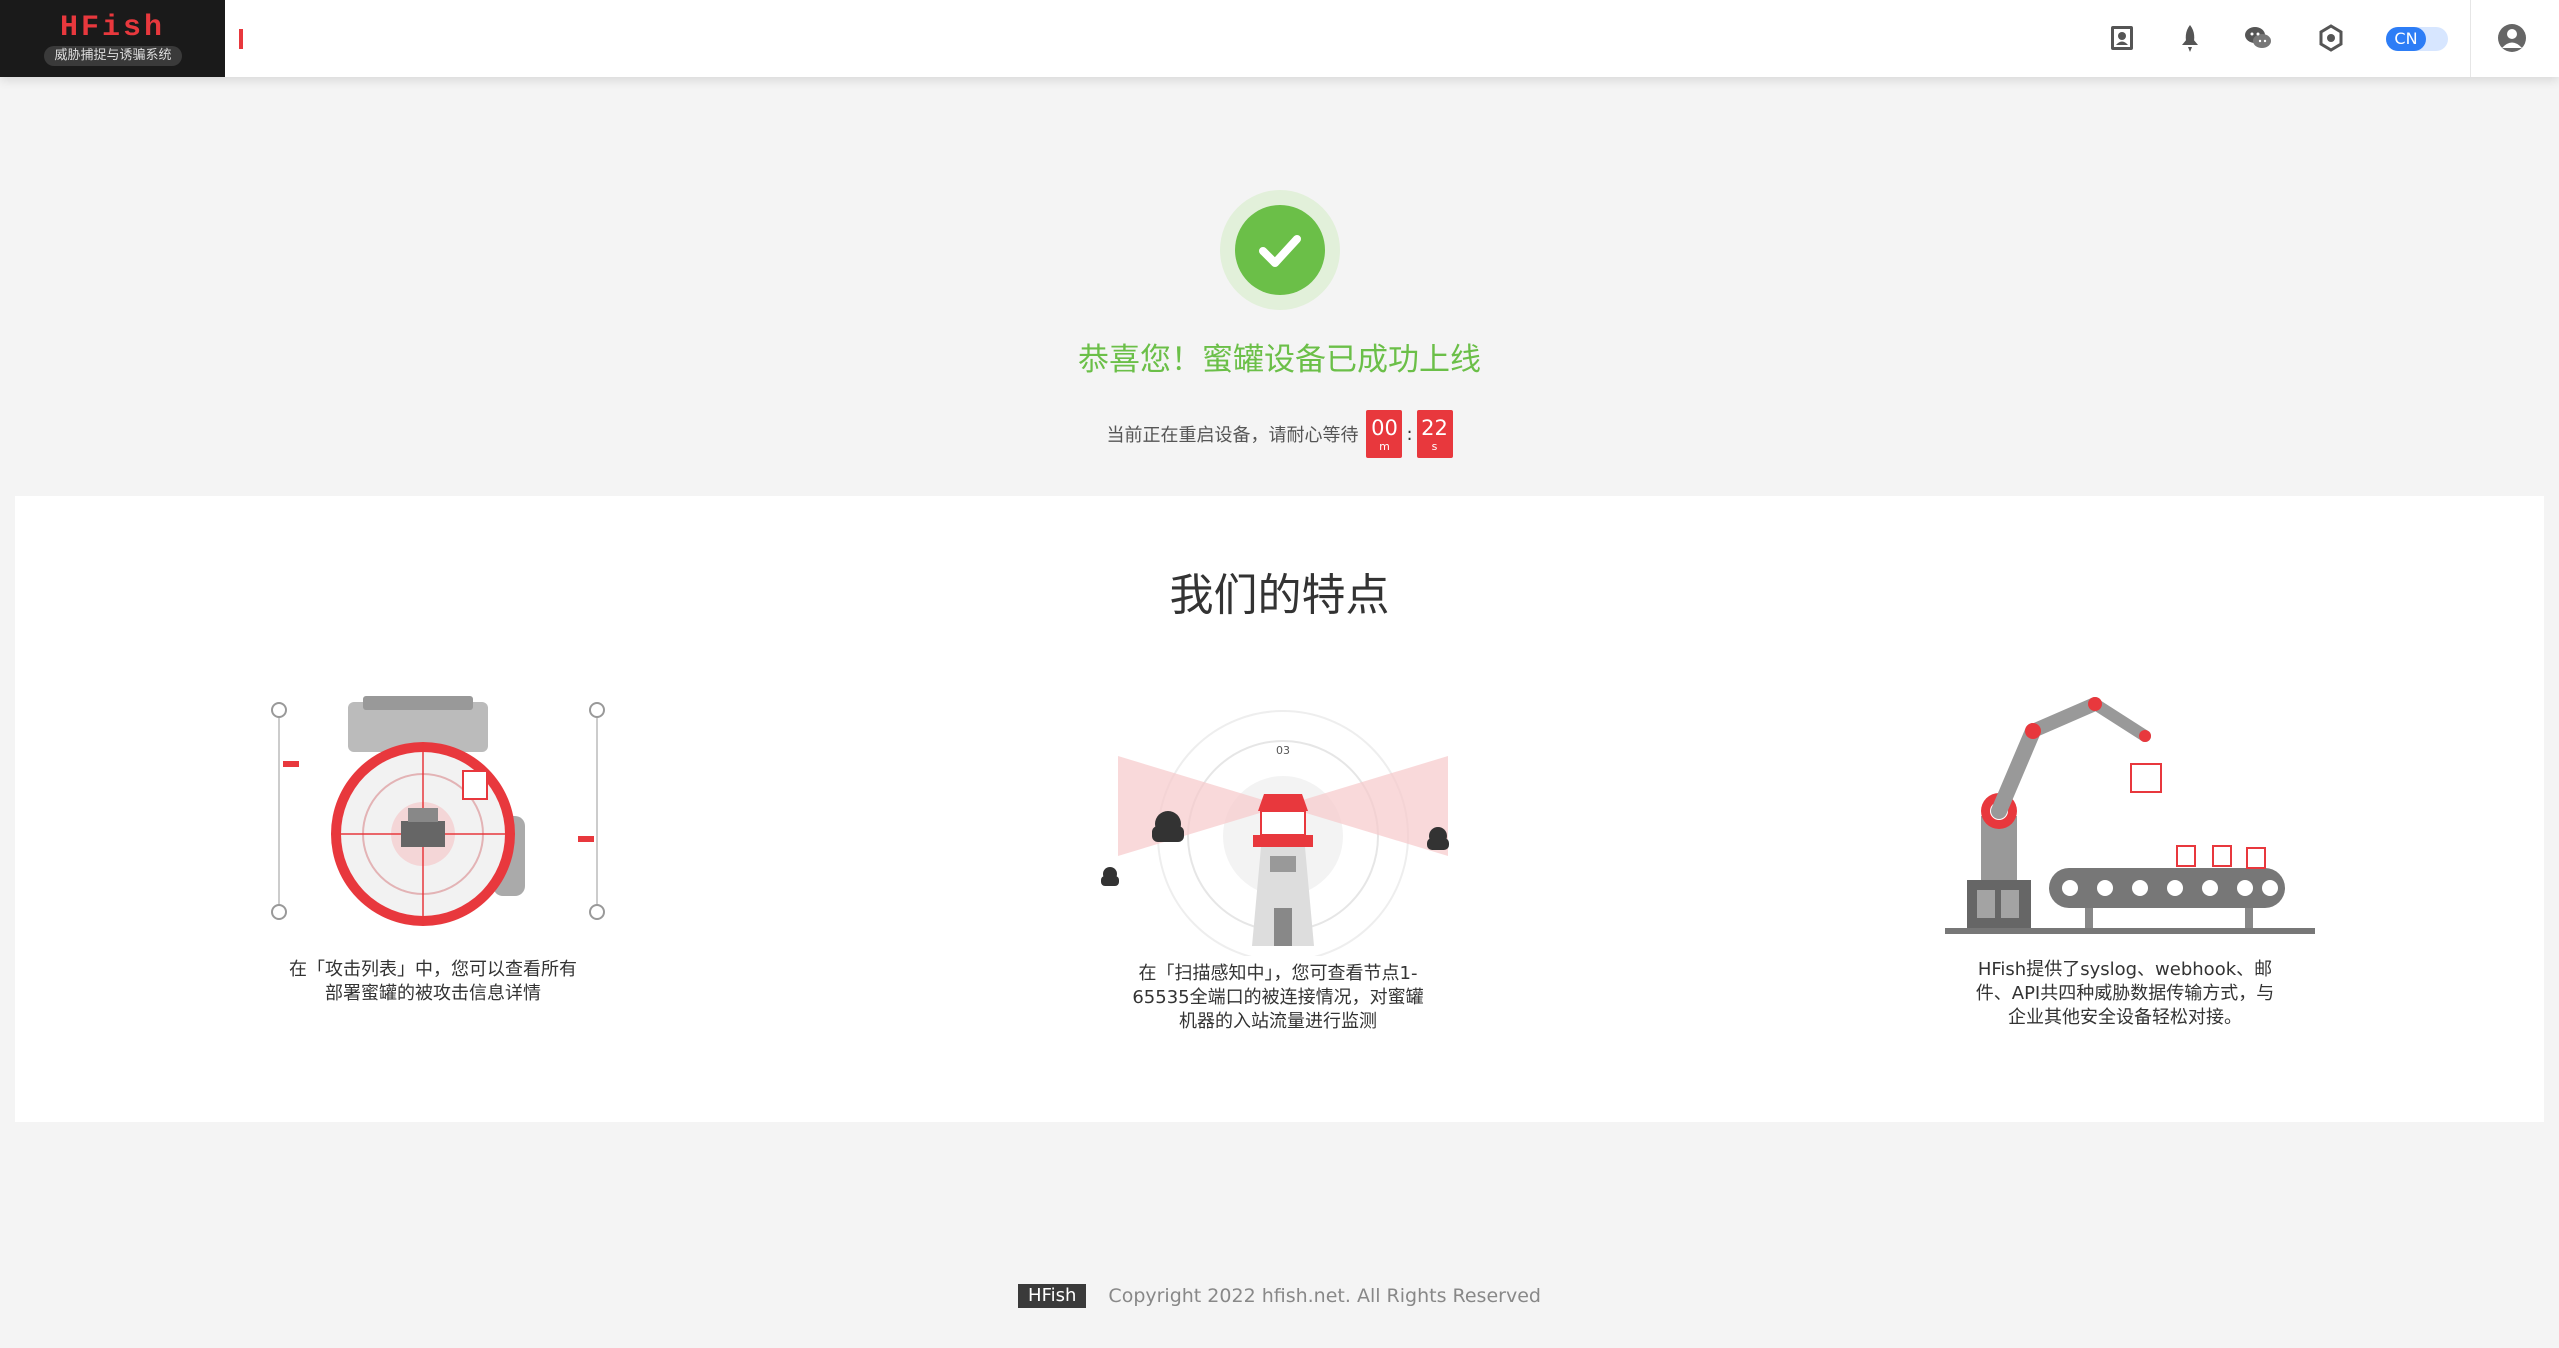  What do you see at coordinates (2190, 38) in the screenshot?
I see `rocket-icon` at bounding box center [2190, 38].